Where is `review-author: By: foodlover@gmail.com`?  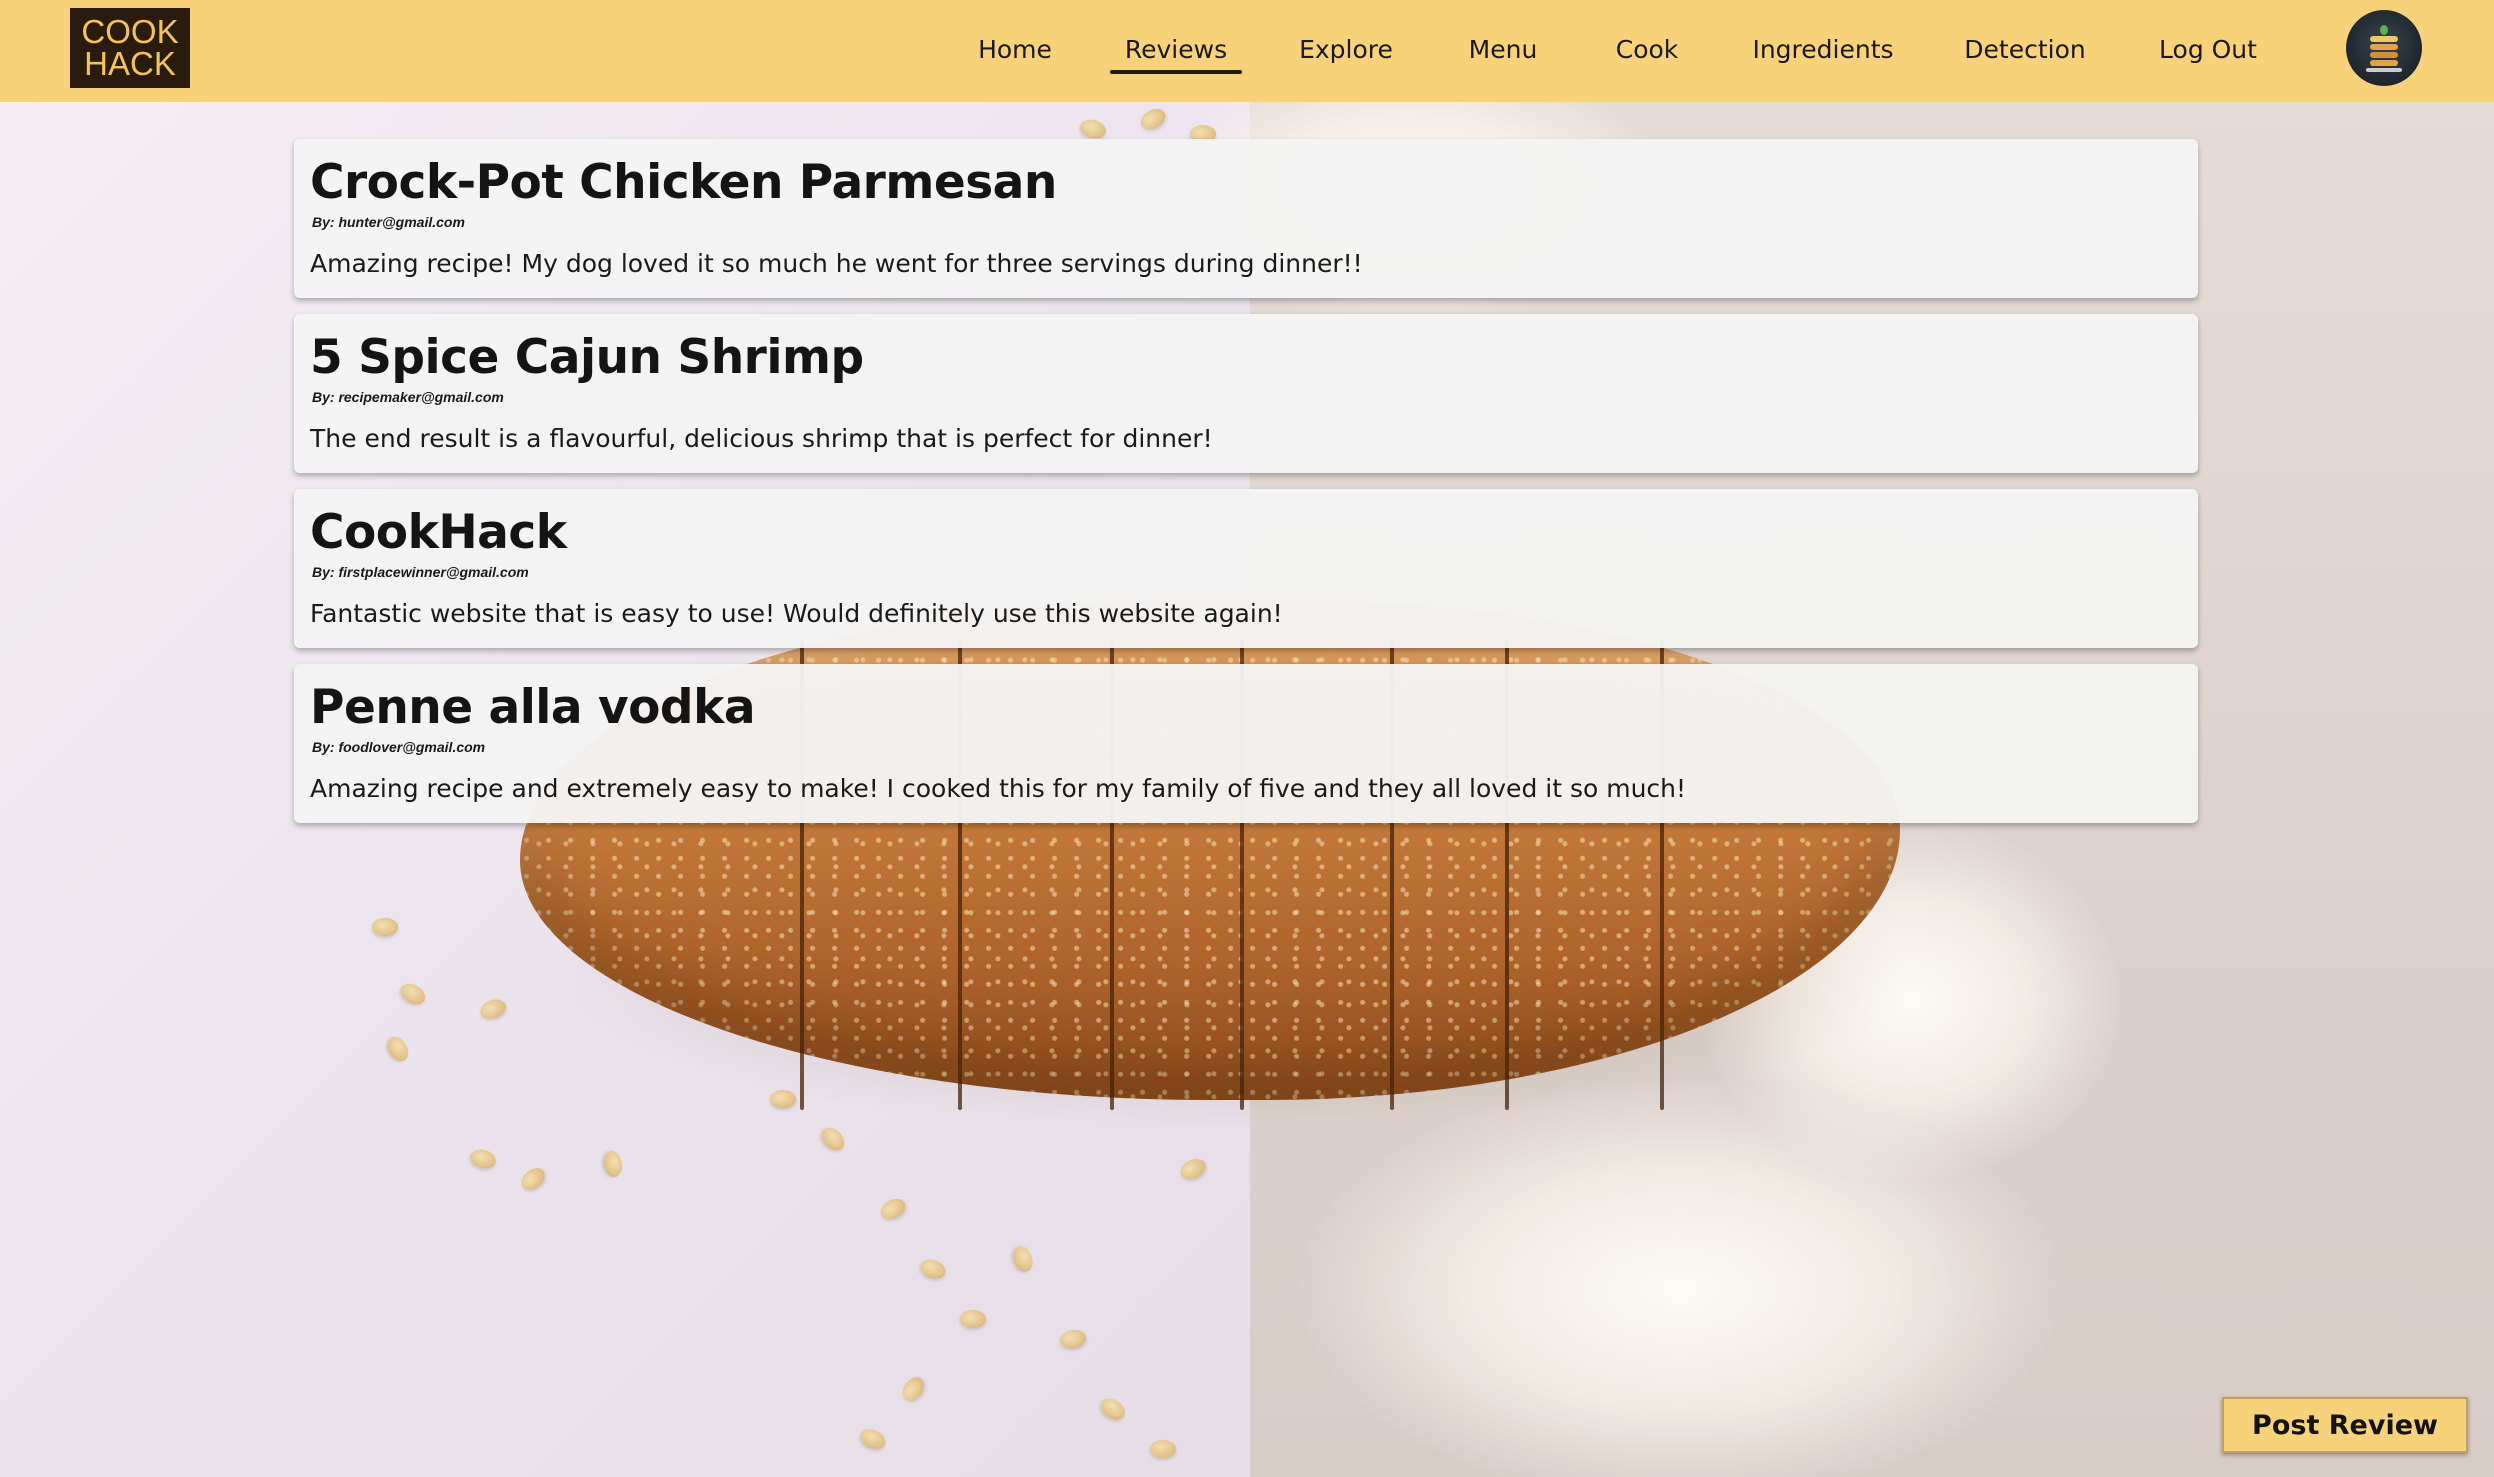 review-author: By: foodlover@gmail.com is located at coordinates (399, 747).